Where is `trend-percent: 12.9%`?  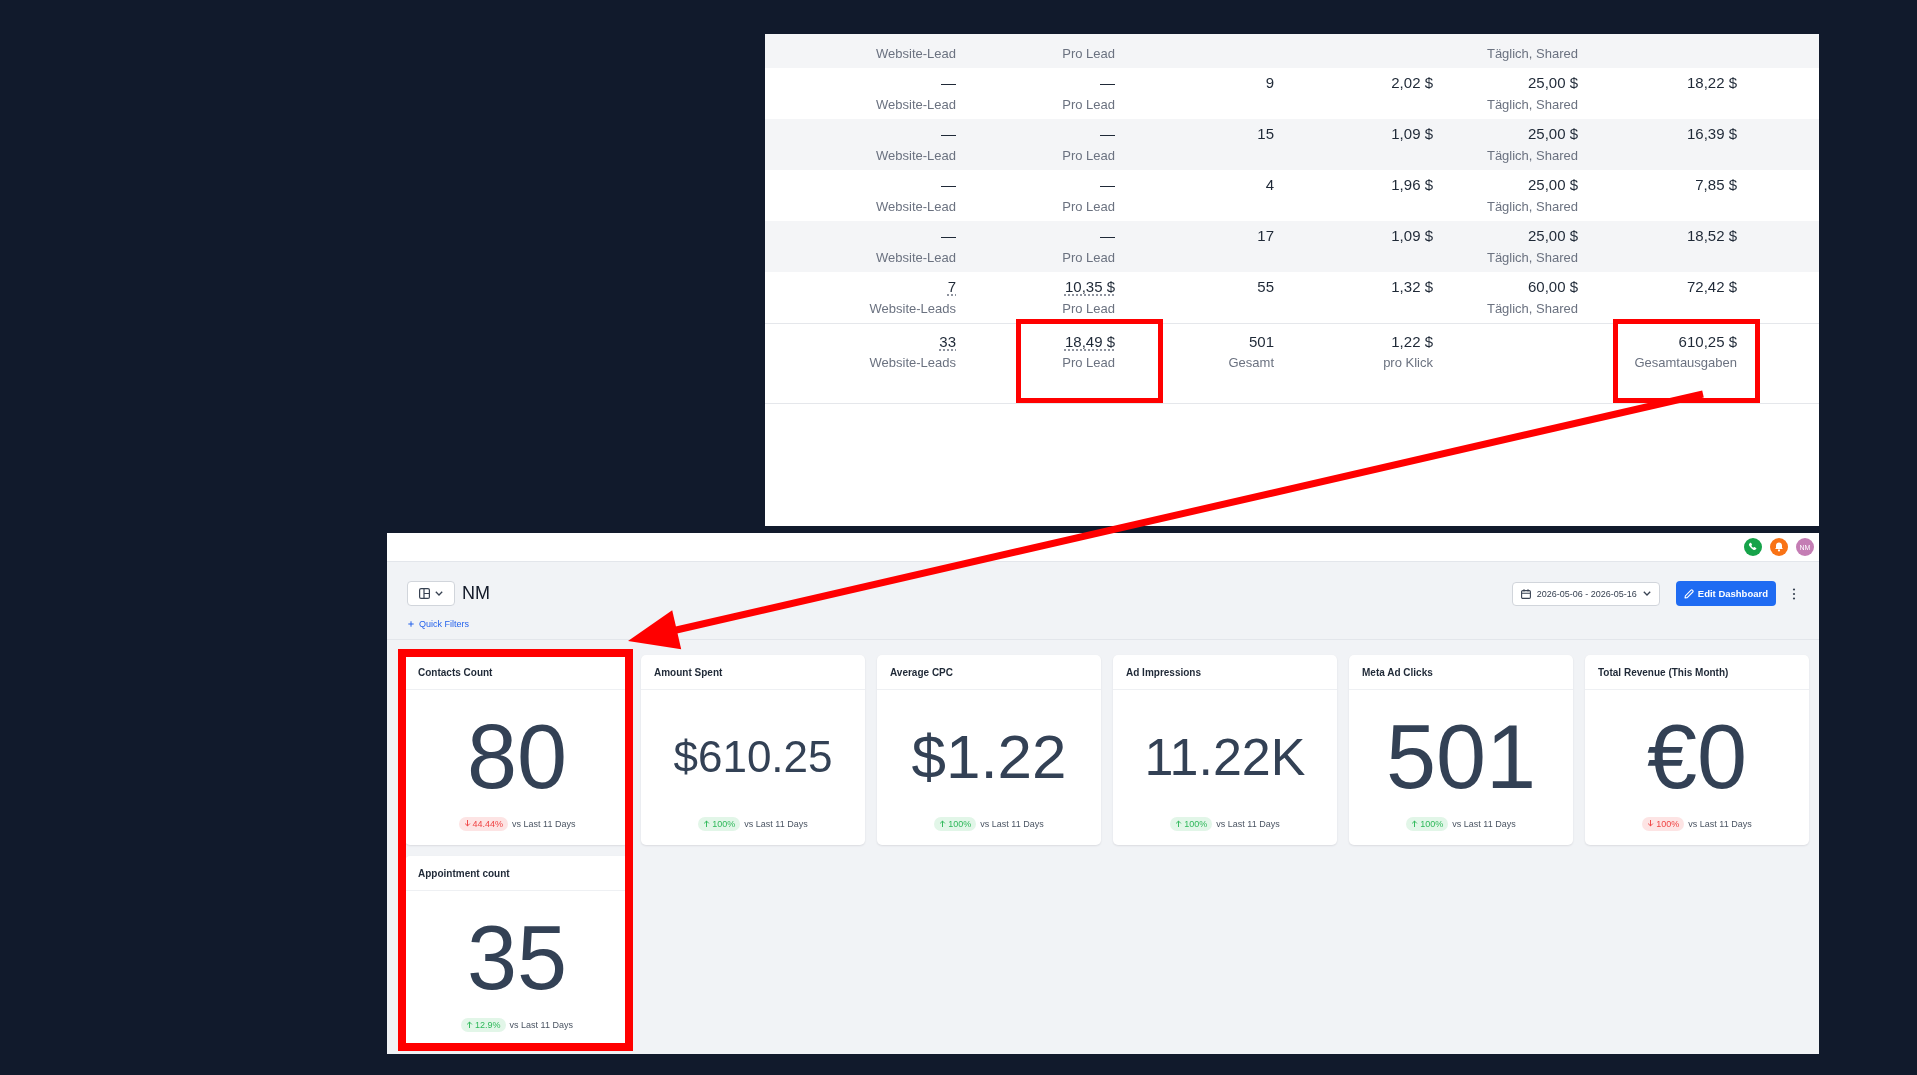 trend-percent: 12.9% is located at coordinates (488, 1024).